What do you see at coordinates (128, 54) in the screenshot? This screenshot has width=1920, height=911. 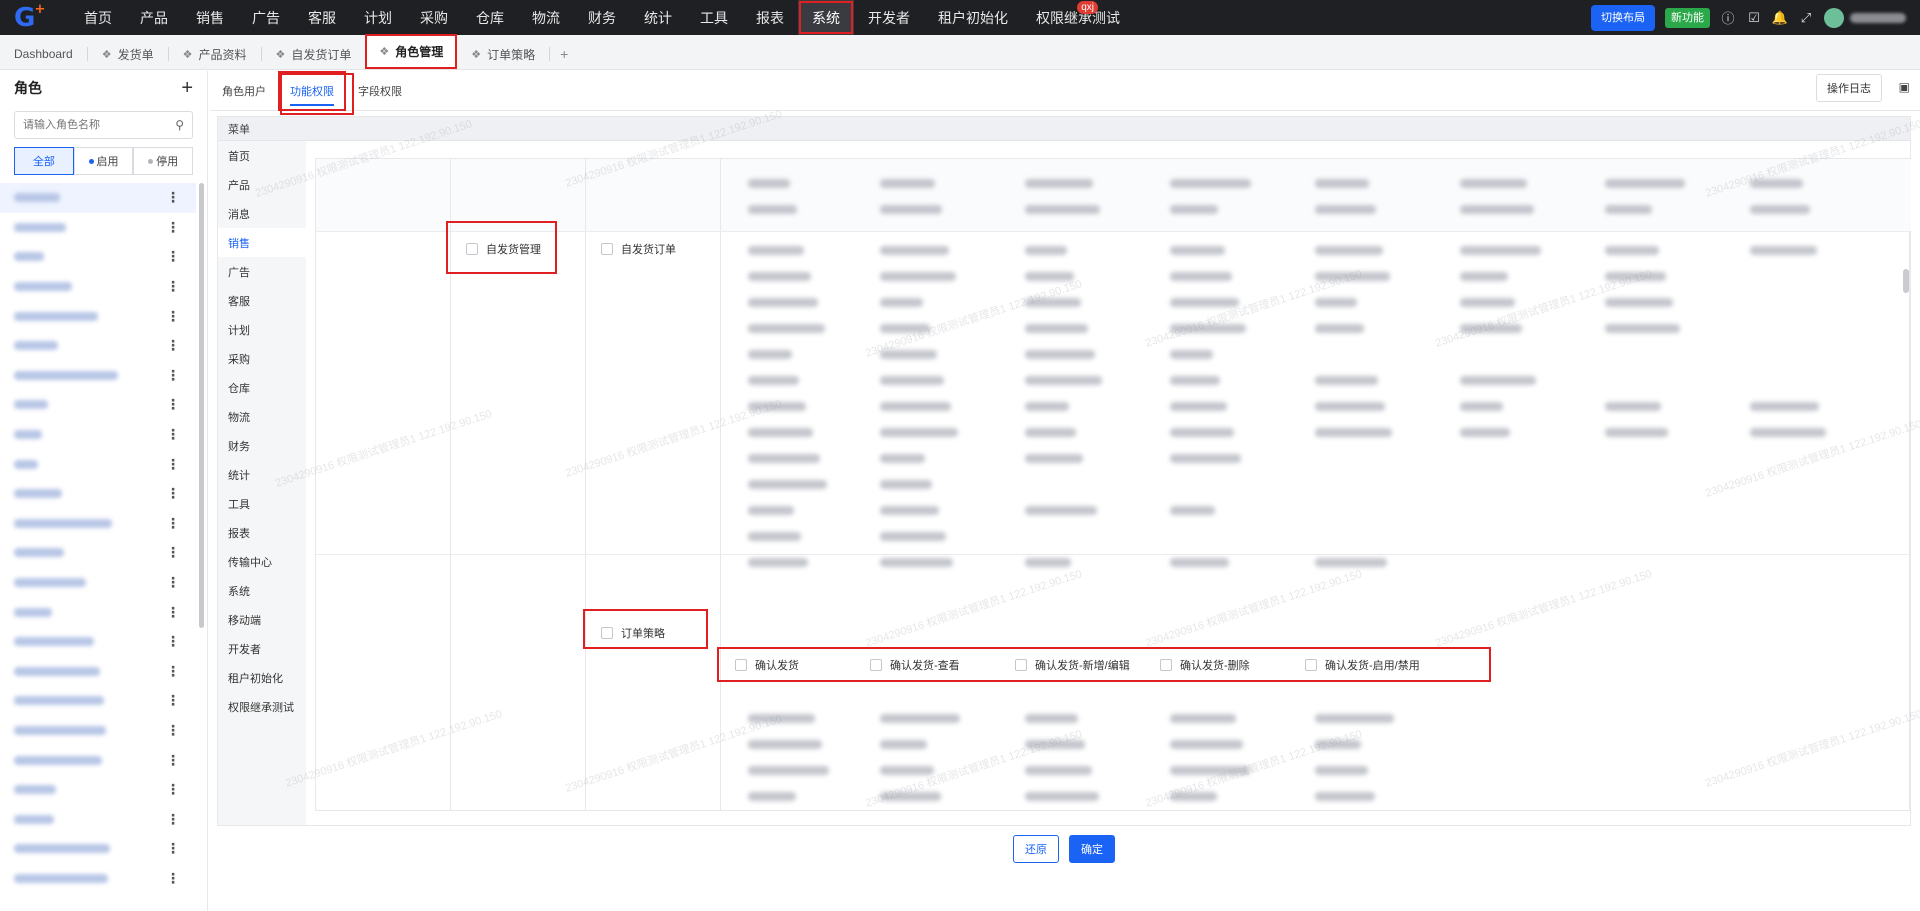 I see `tab-shipping-order: ❖ 发货单` at bounding box center [128, 54].